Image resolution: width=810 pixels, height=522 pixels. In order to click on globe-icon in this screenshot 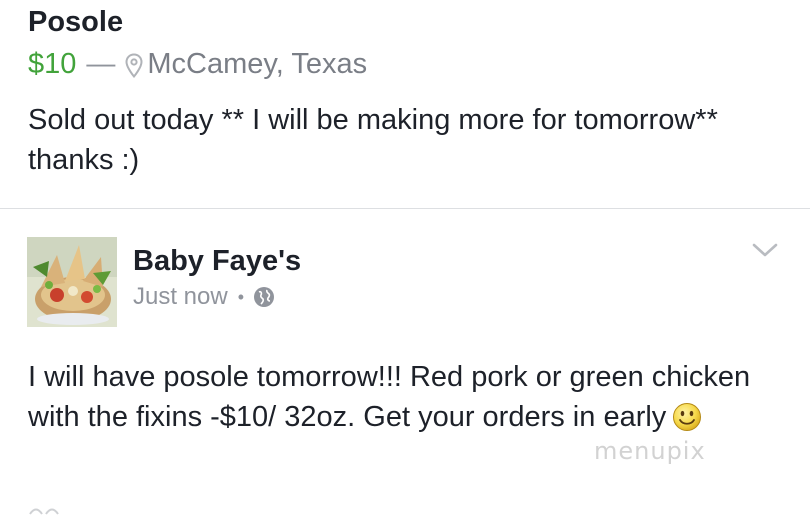, I will do `click(264, 297)`.